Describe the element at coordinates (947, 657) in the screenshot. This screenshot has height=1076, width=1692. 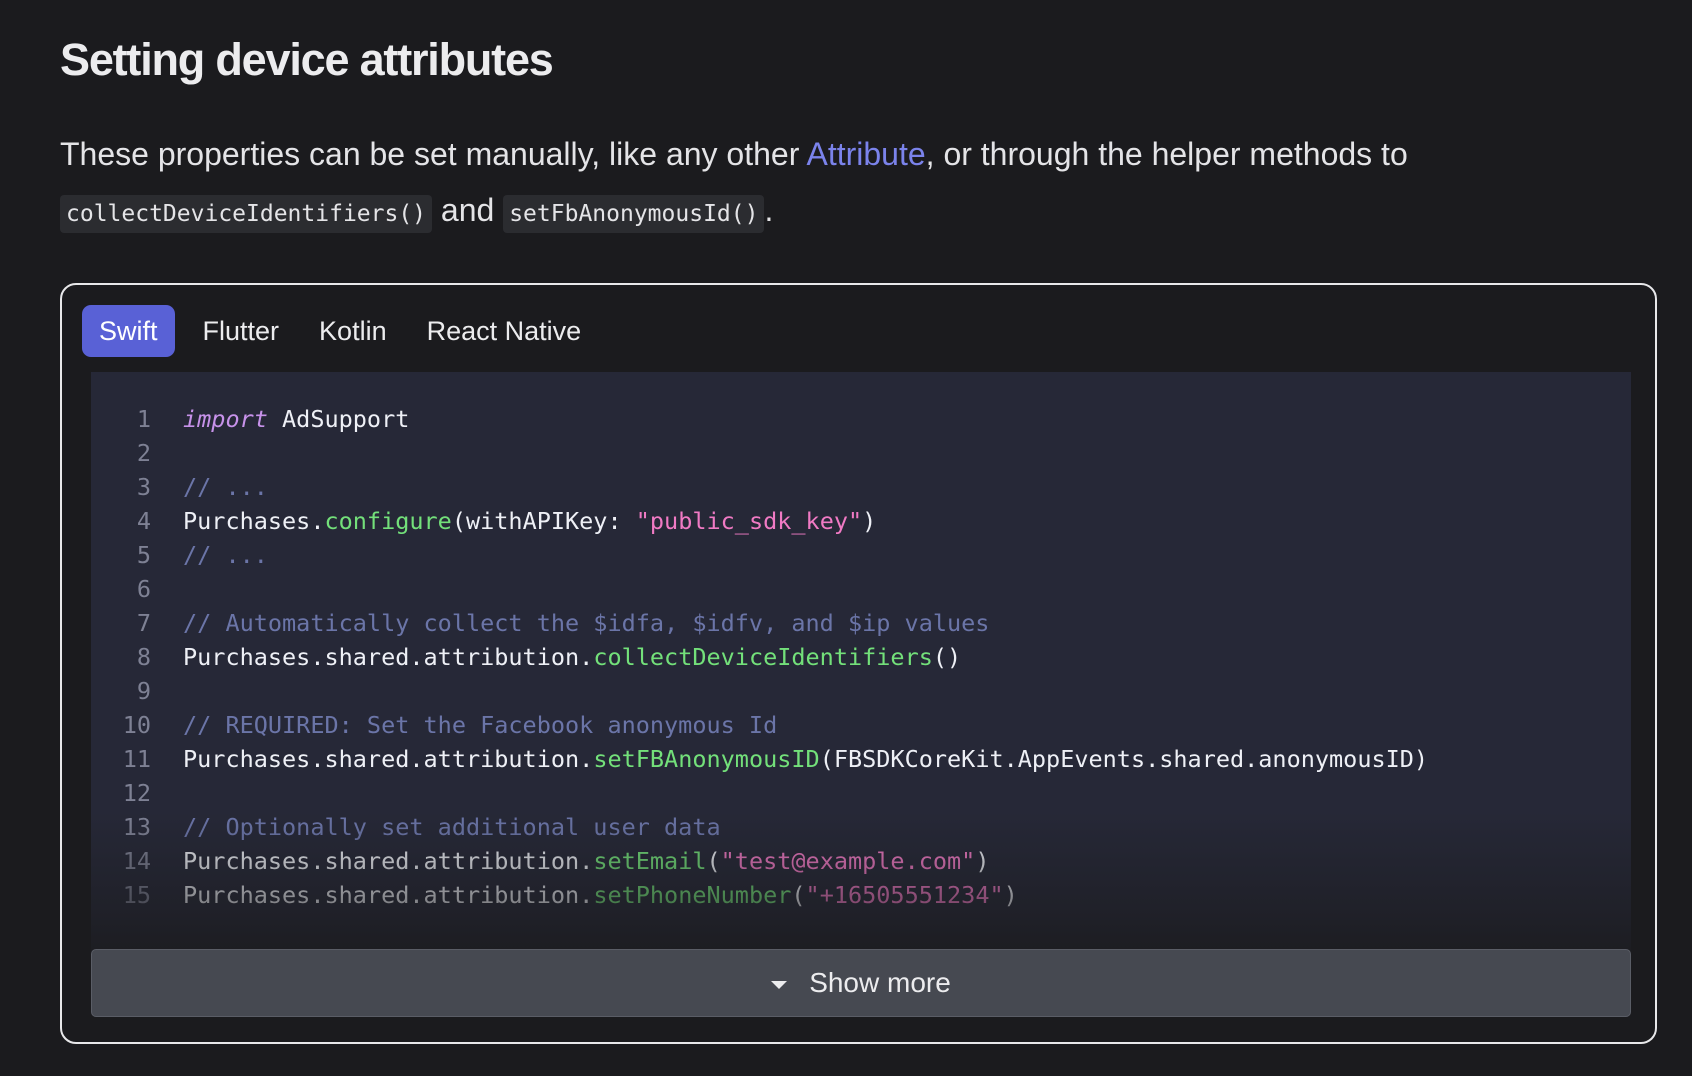
I see `code-token: ()` at that location.